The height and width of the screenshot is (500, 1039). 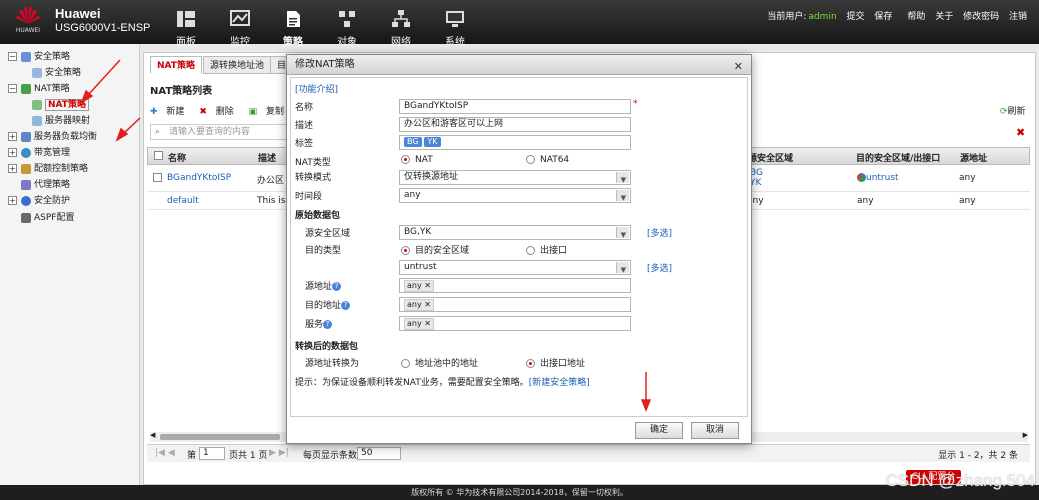 What do you see at coordinates (401, 29) in the screenshot?
I see `nav-network: 网络` at bounding box center [401, 29].